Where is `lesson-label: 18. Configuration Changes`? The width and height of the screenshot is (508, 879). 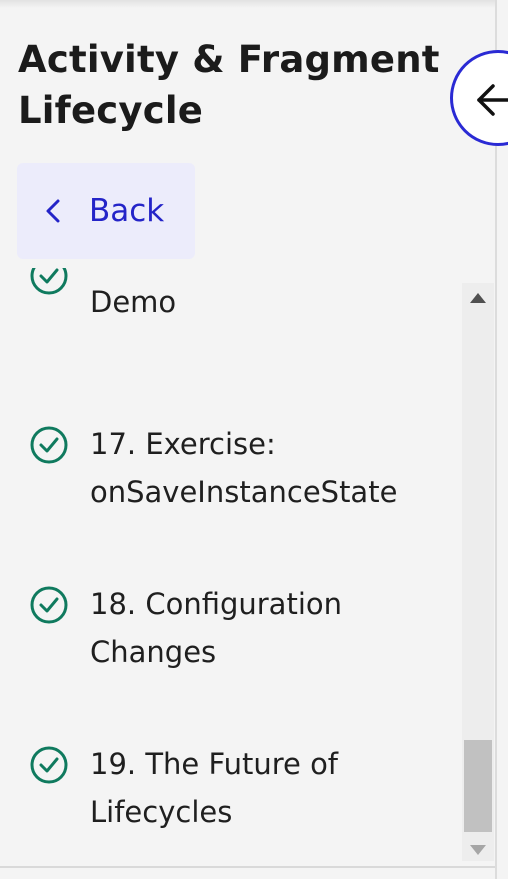 lesson-label: 18. Configuration Changes is located at coordinates (216, 628).